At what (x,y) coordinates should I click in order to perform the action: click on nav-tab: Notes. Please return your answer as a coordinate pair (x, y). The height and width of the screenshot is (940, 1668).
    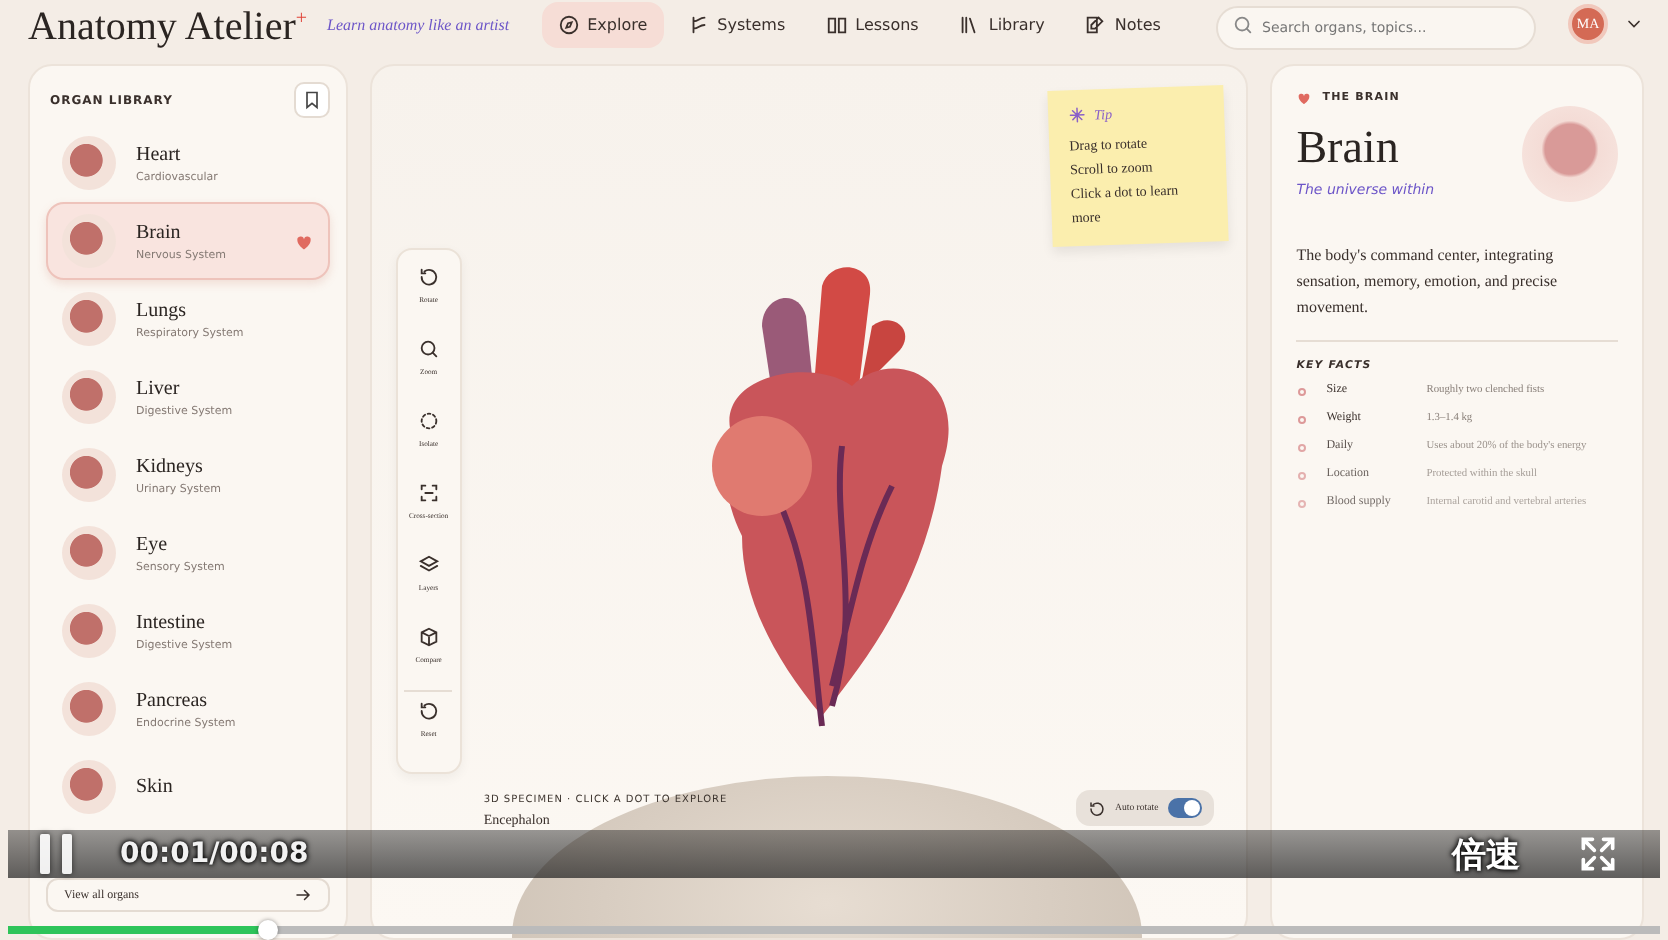
    Looking at the image, I should click on (1122, 24).